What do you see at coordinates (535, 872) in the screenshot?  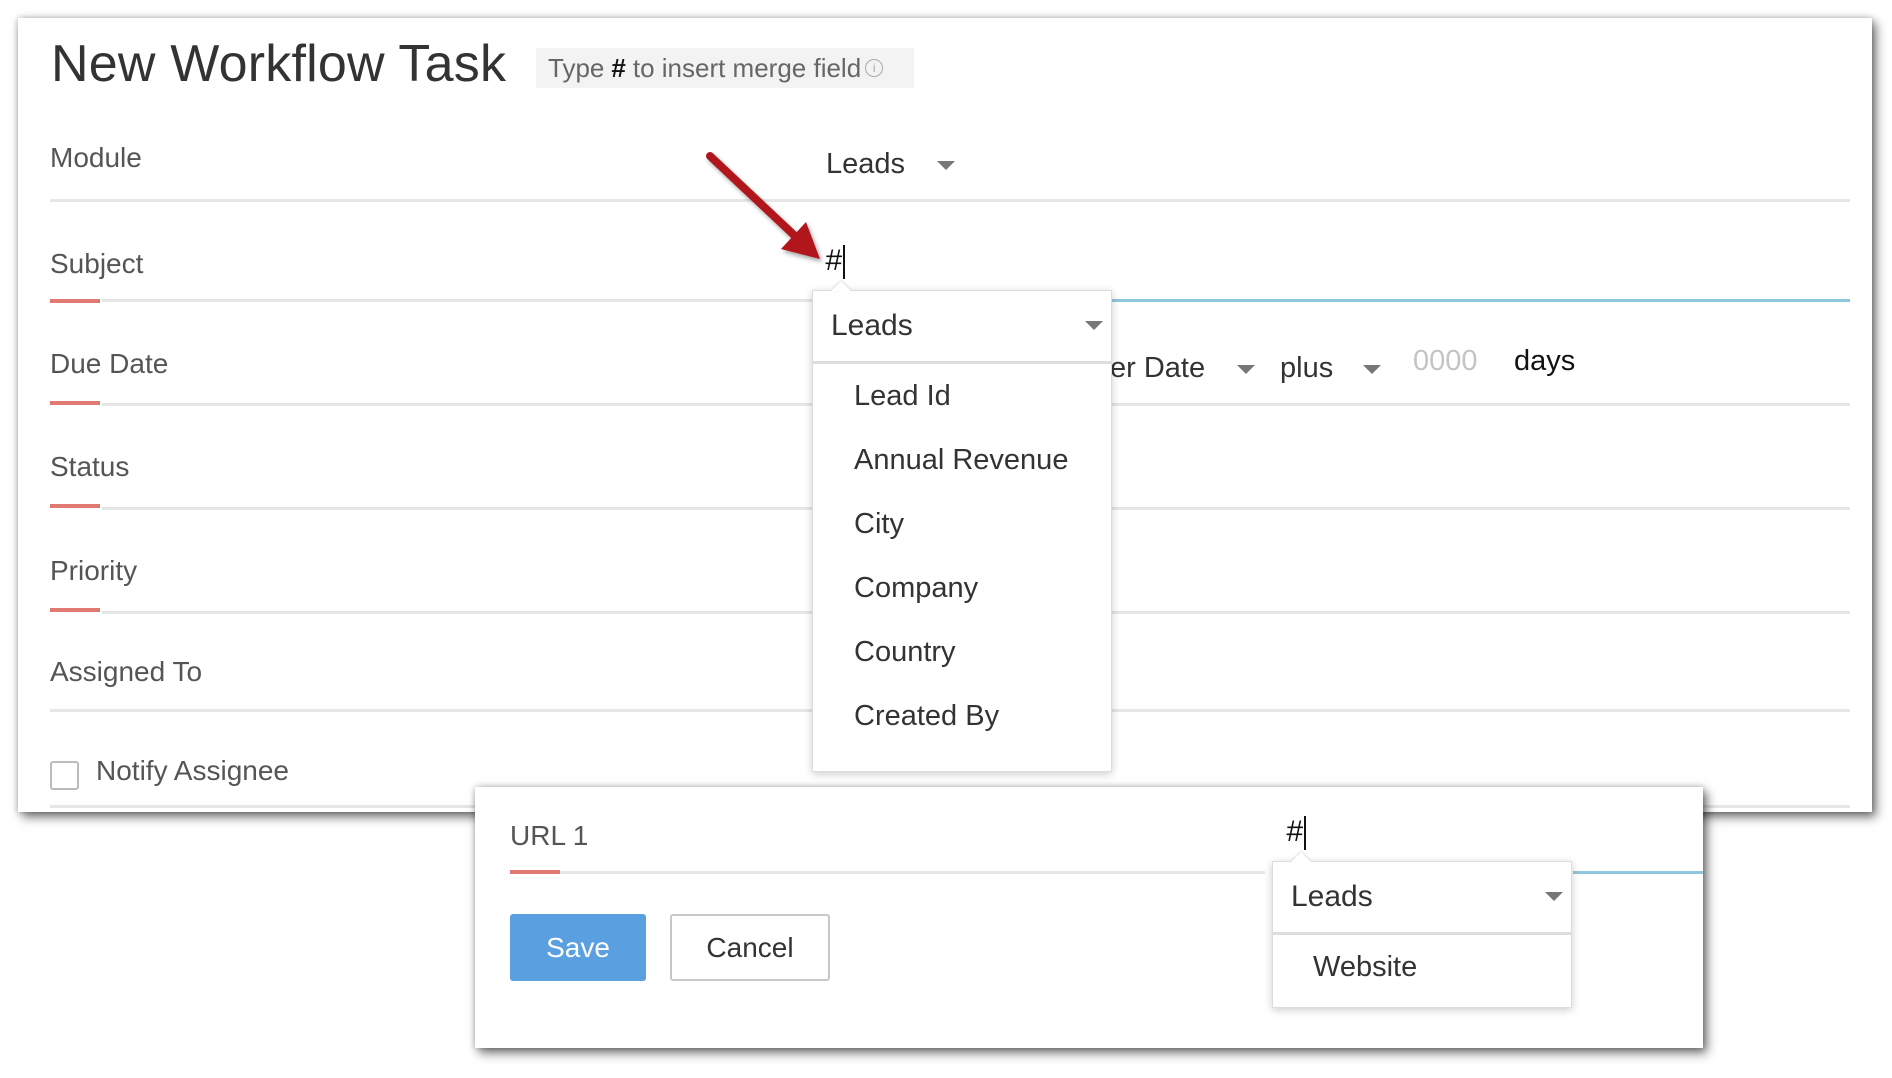 I see `required-marker` at bounding box center [535, 872].